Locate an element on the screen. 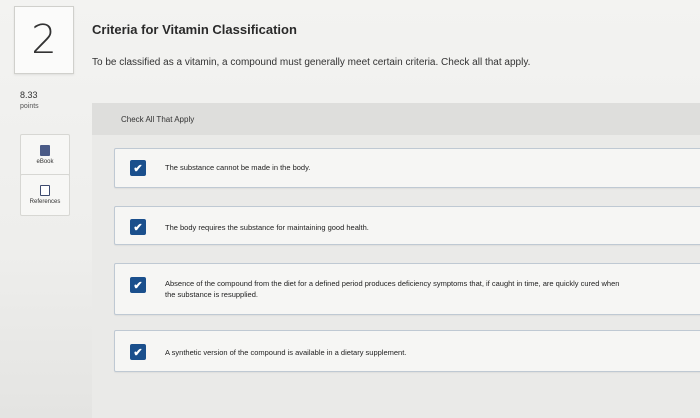 The image size is (700, 418). ebook-icon is located at coordinates (45, 150).